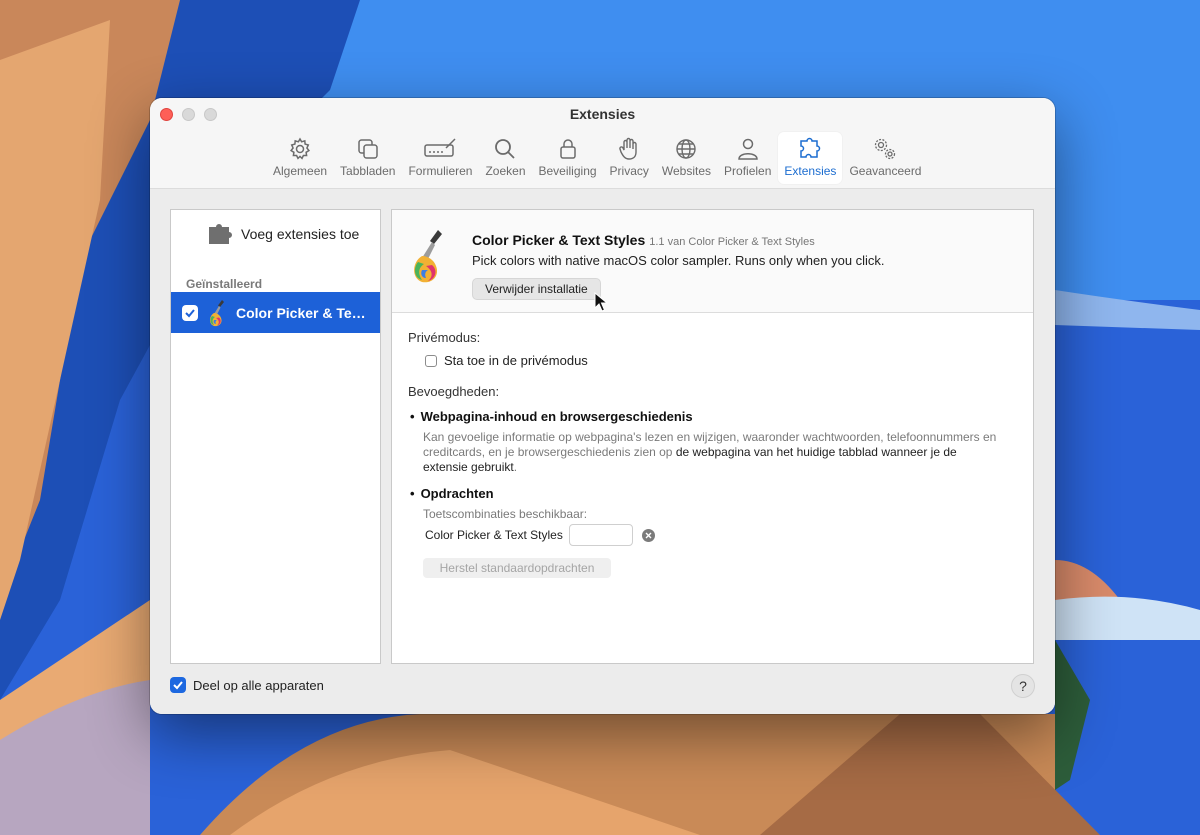 This screenshot has height=835, width=1200. I want to click on tab-tabbladen: Tabbladen, so click(367, 158).